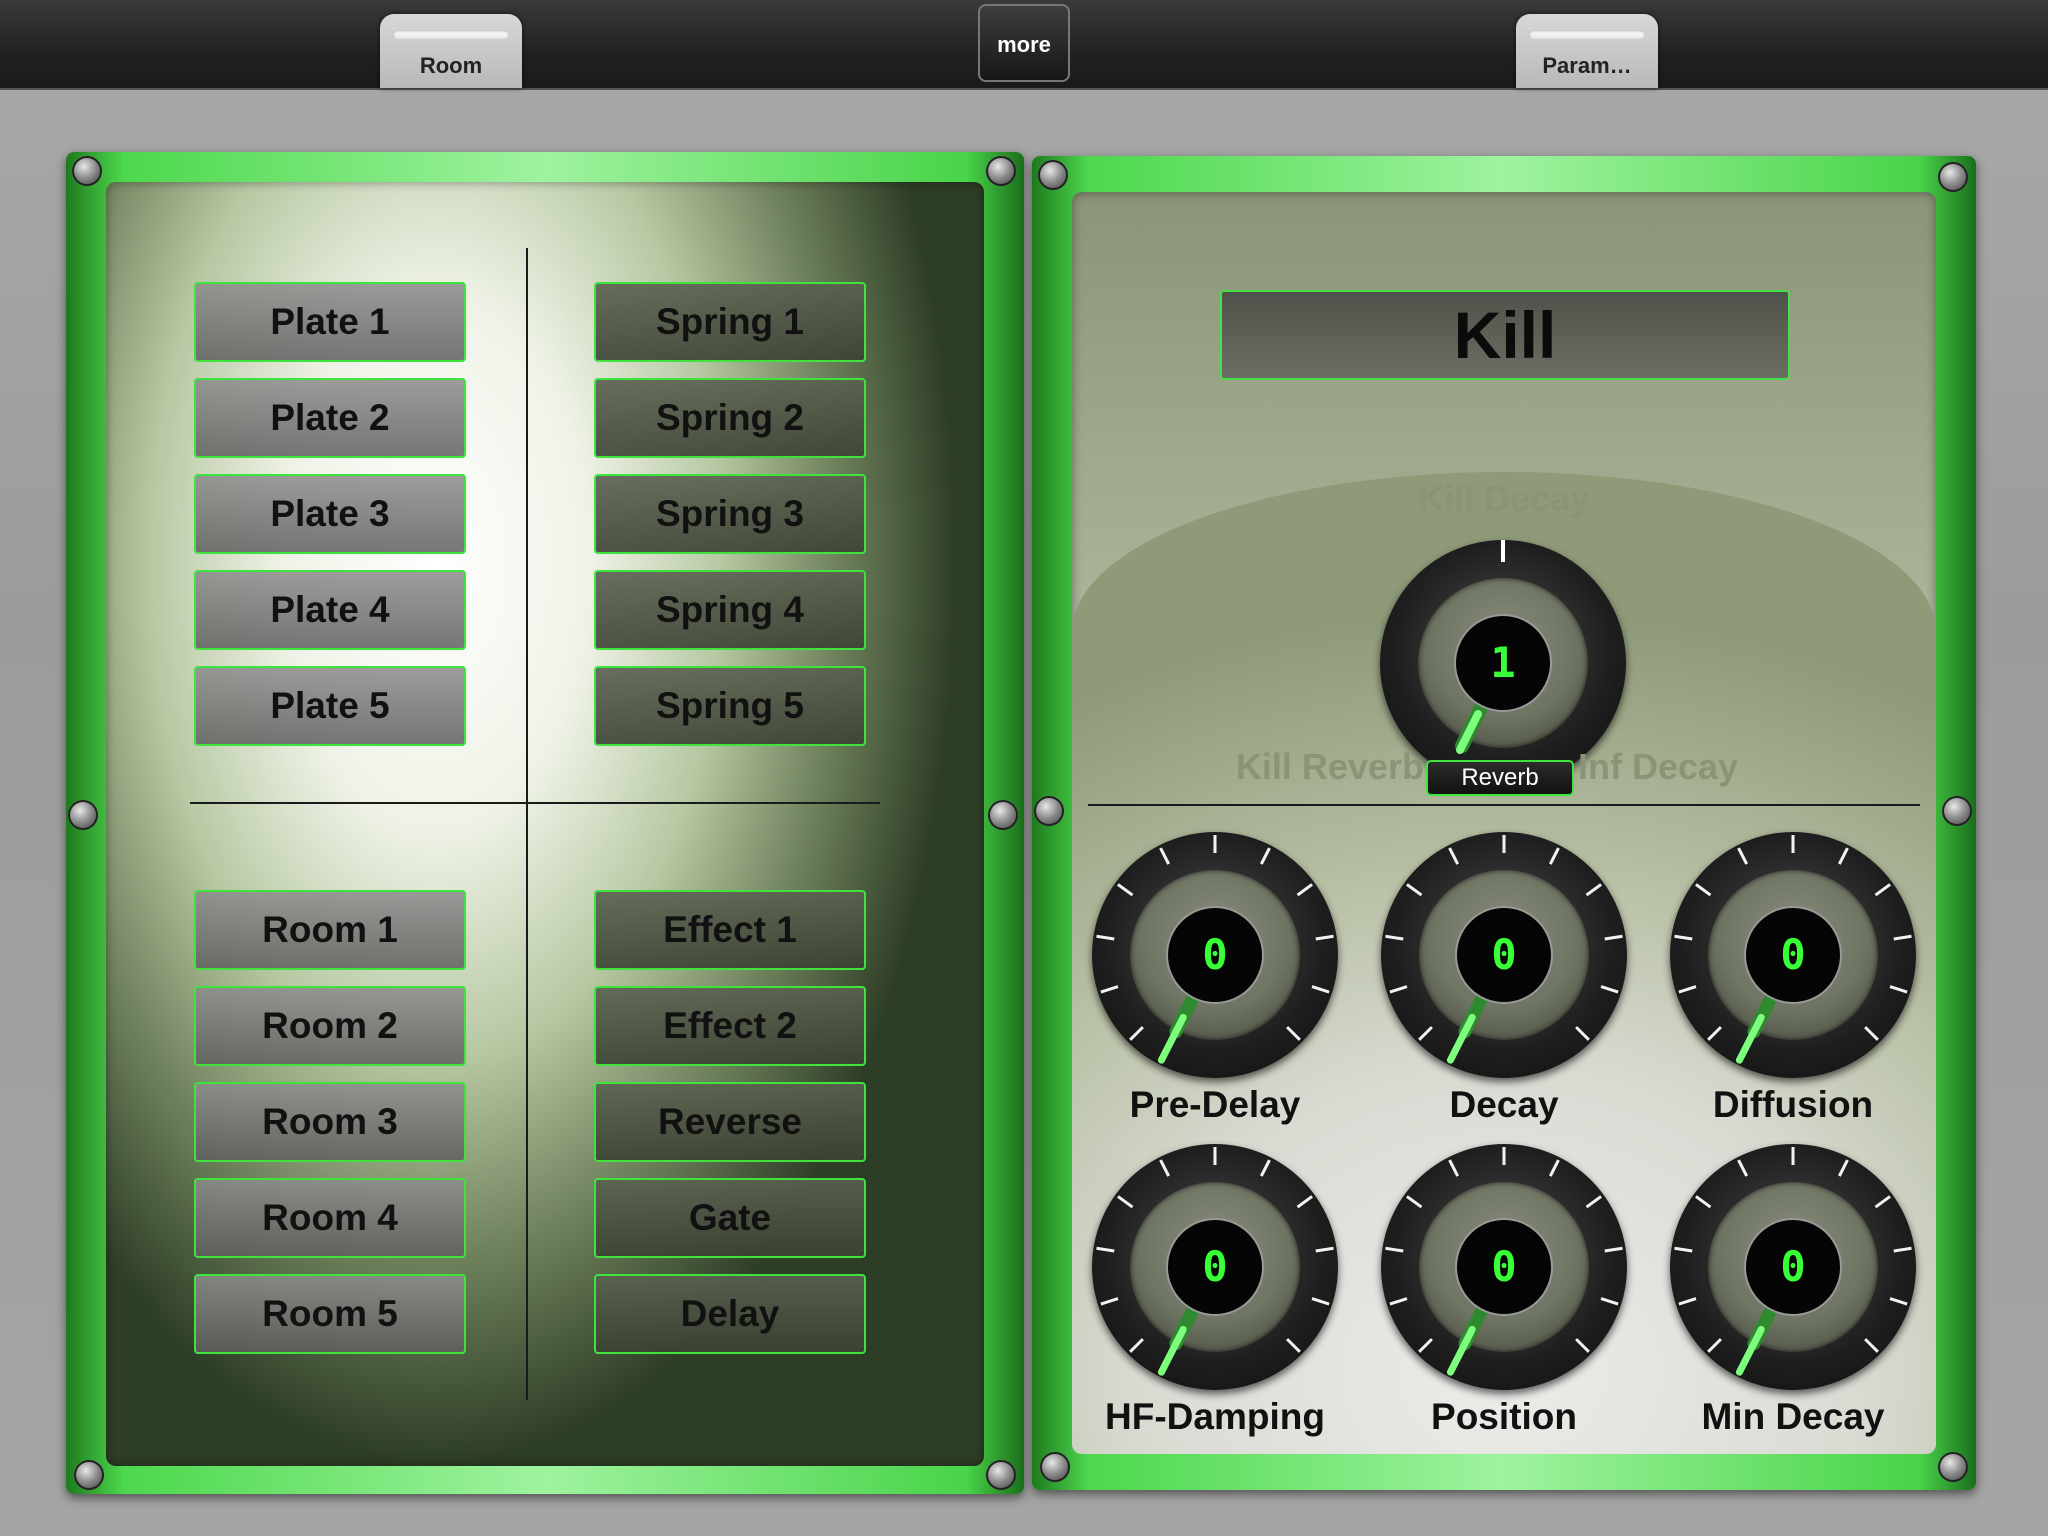  What do you see at coordinates (1215, 1104) in the screenshot?
I see `pre-delay-label: Pre-Delay` at bounding box center [1215, 1104].